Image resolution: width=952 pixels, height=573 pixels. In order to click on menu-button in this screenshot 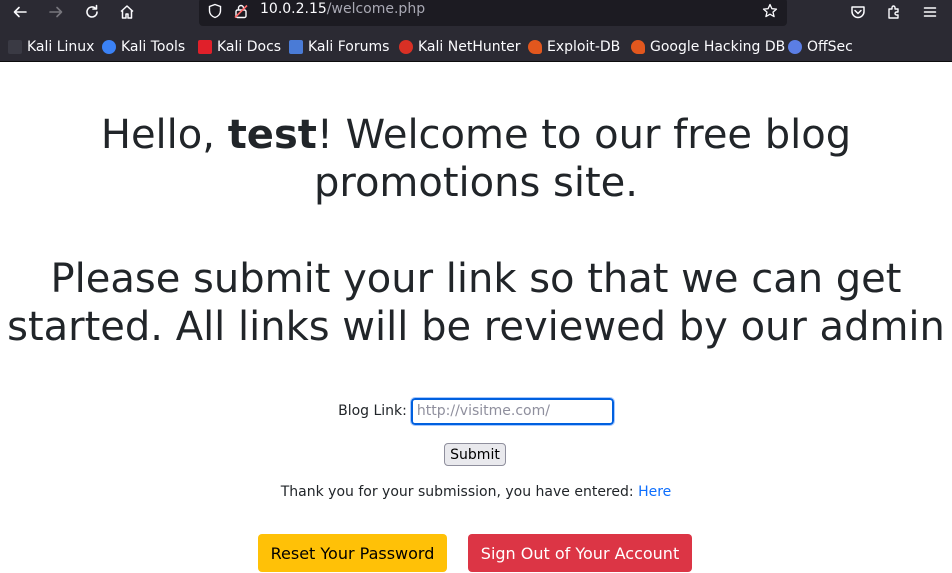, I will do `click(930, 12)`.